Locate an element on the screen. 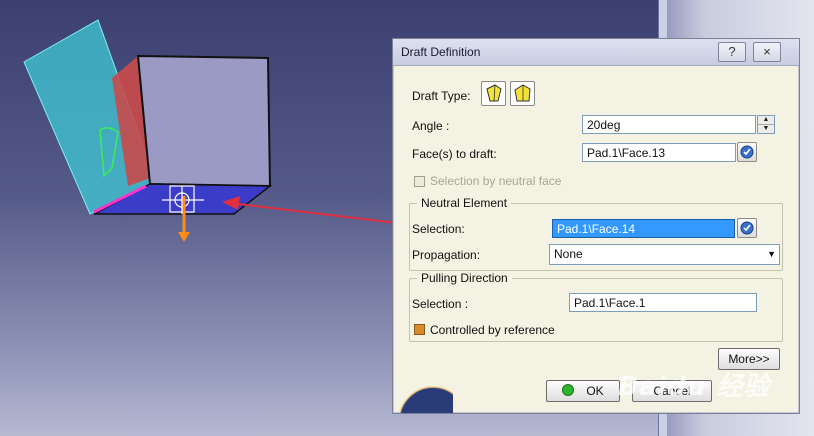  draft-type-label: Draft Type: is located at coordinates (441, 96).